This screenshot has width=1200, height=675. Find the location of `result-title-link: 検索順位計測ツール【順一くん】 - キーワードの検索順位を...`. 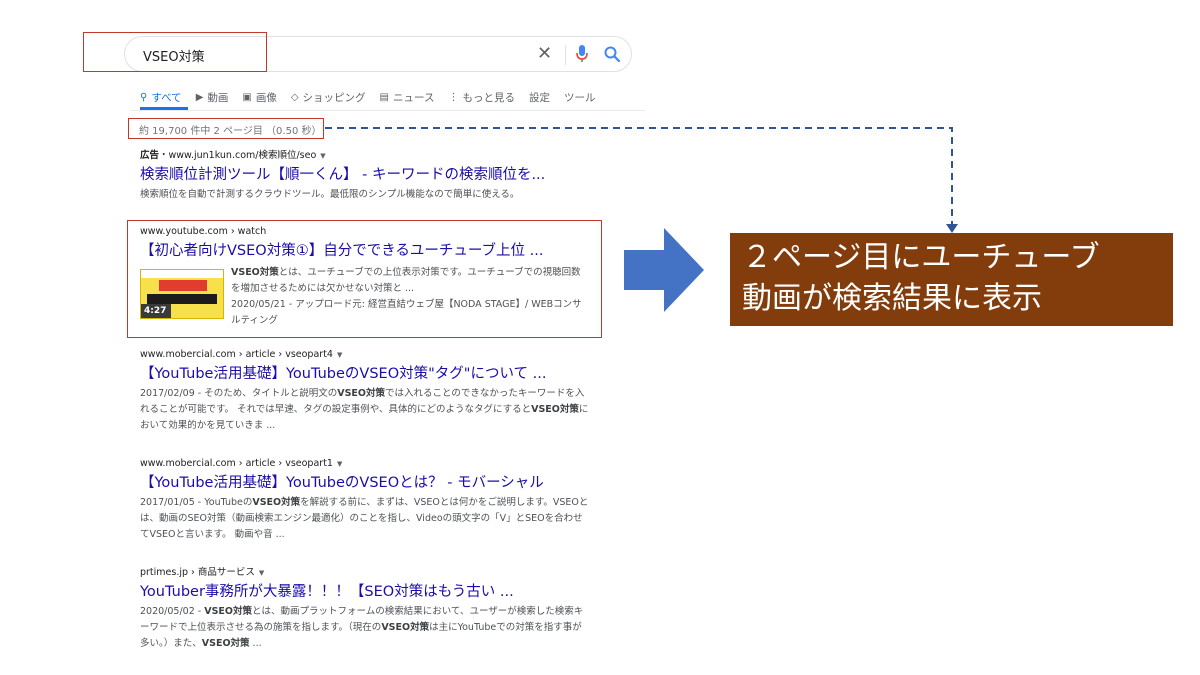

result-title-link: 検索順位計測ツール【順一くん】 - キーワードの検索順位を... is located at coordinates (365, 175).